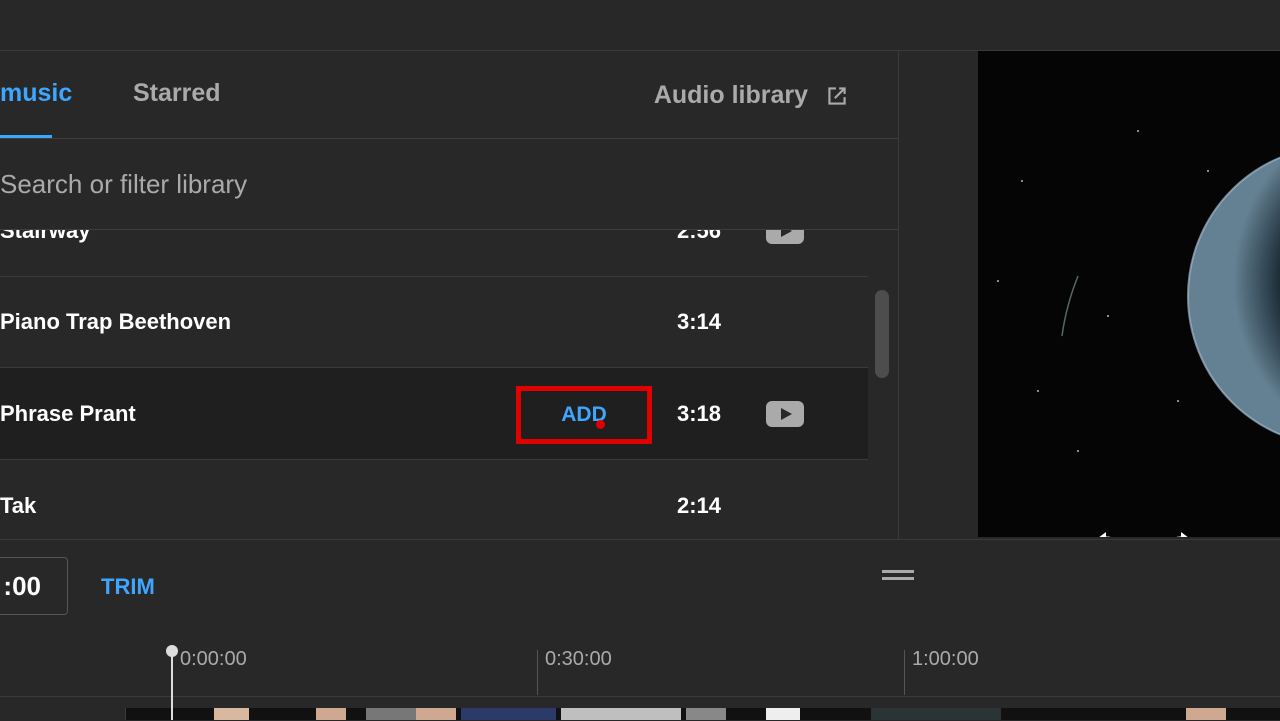 The height and width of the screenshot is (721, 1280). I want to click on track-row: Tak 2:14, so click(434, 500).